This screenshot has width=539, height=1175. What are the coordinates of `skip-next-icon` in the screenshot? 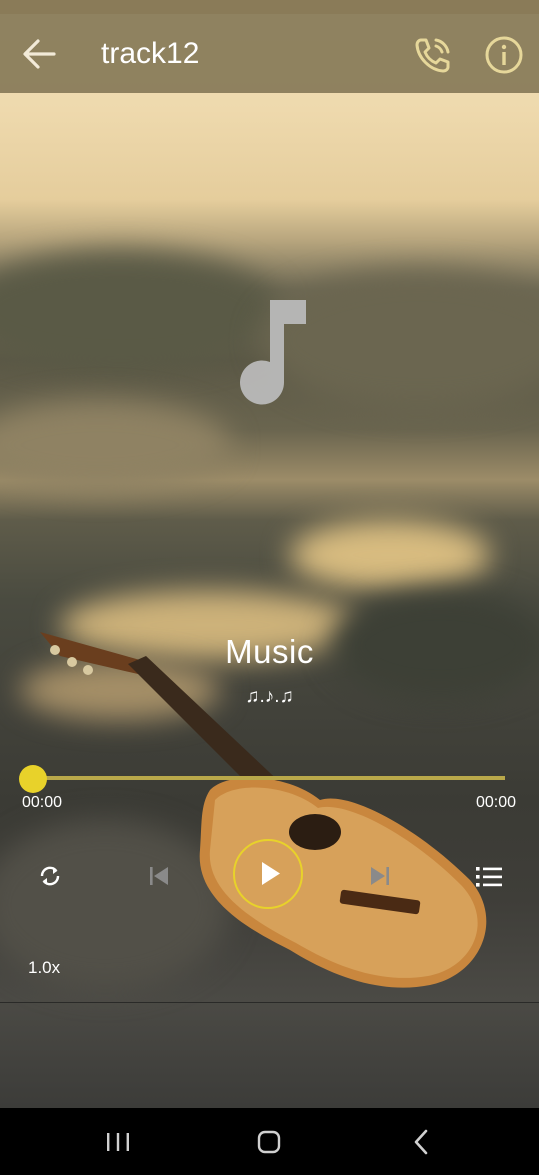 It's located at (380, 876).